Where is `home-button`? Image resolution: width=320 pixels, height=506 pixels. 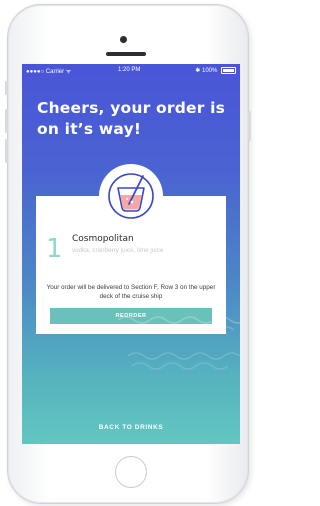 home-button is located at coordinates (131, 472).